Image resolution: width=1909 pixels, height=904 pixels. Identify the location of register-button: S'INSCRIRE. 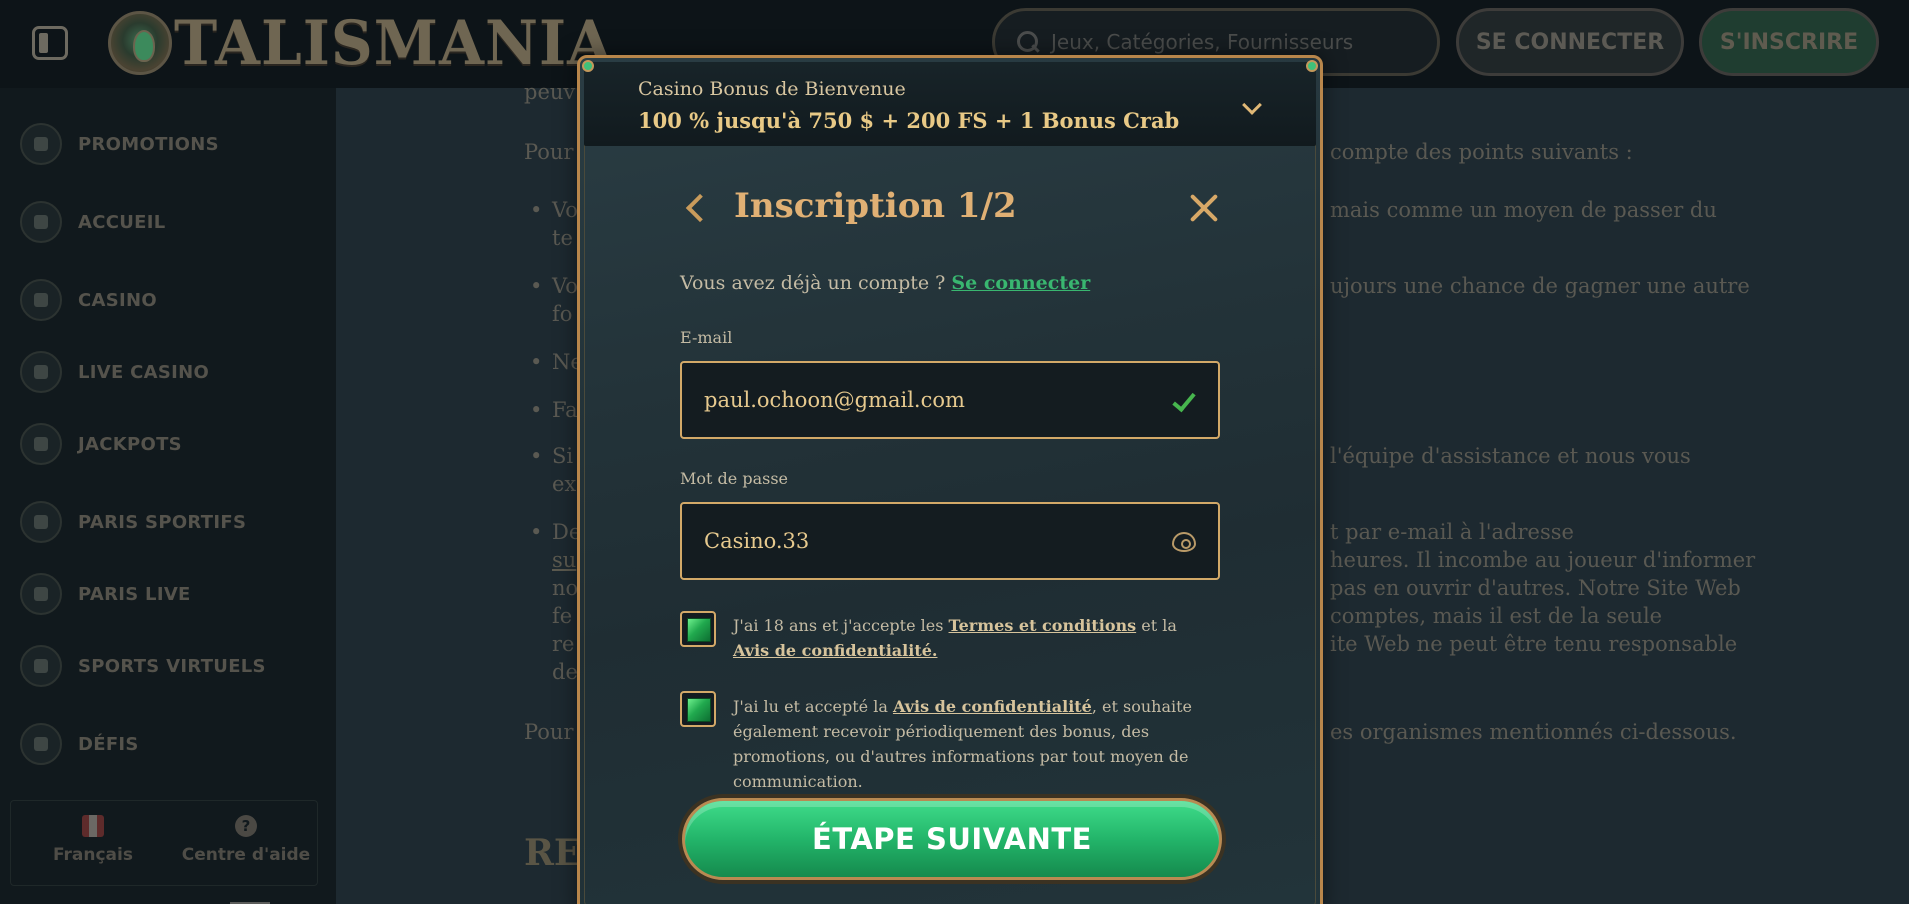
(1789, 42).